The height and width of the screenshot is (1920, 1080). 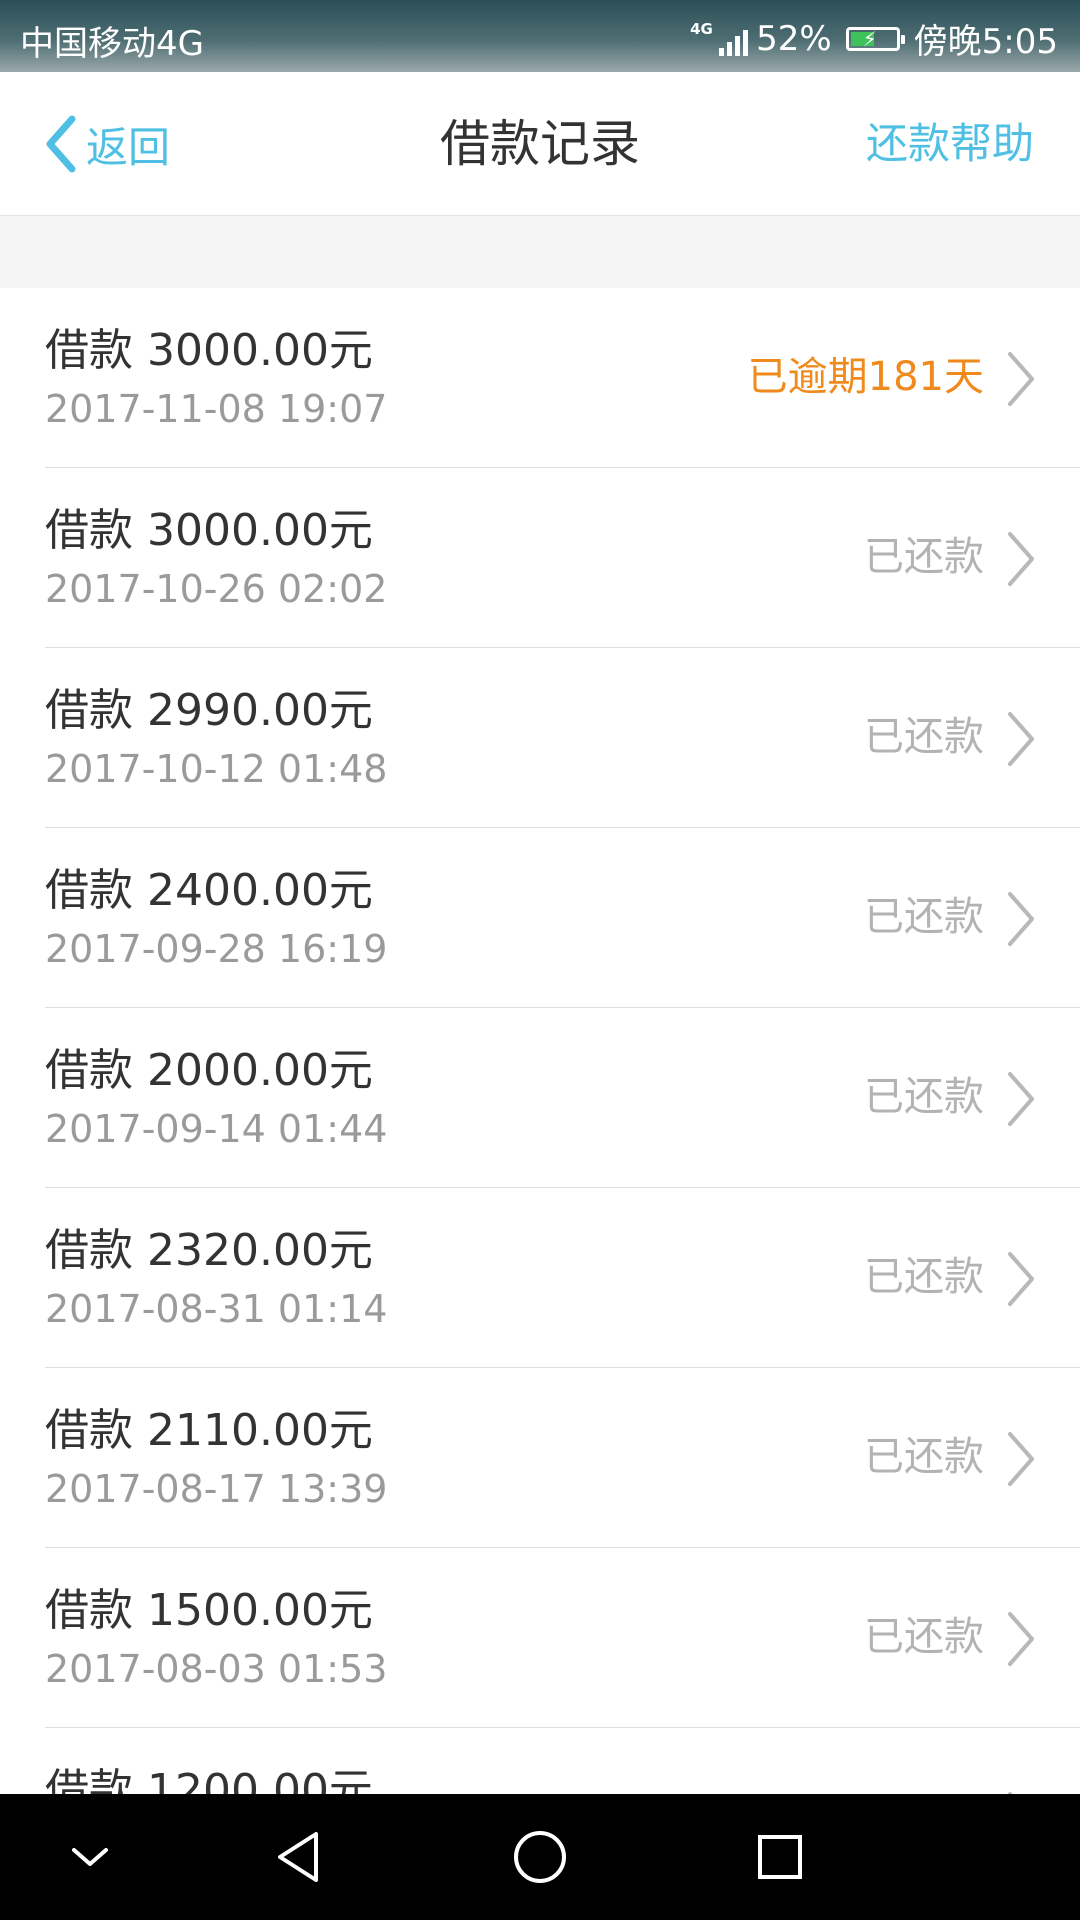 I want to click on recents-square-icon, so click(x=780, y=1857).